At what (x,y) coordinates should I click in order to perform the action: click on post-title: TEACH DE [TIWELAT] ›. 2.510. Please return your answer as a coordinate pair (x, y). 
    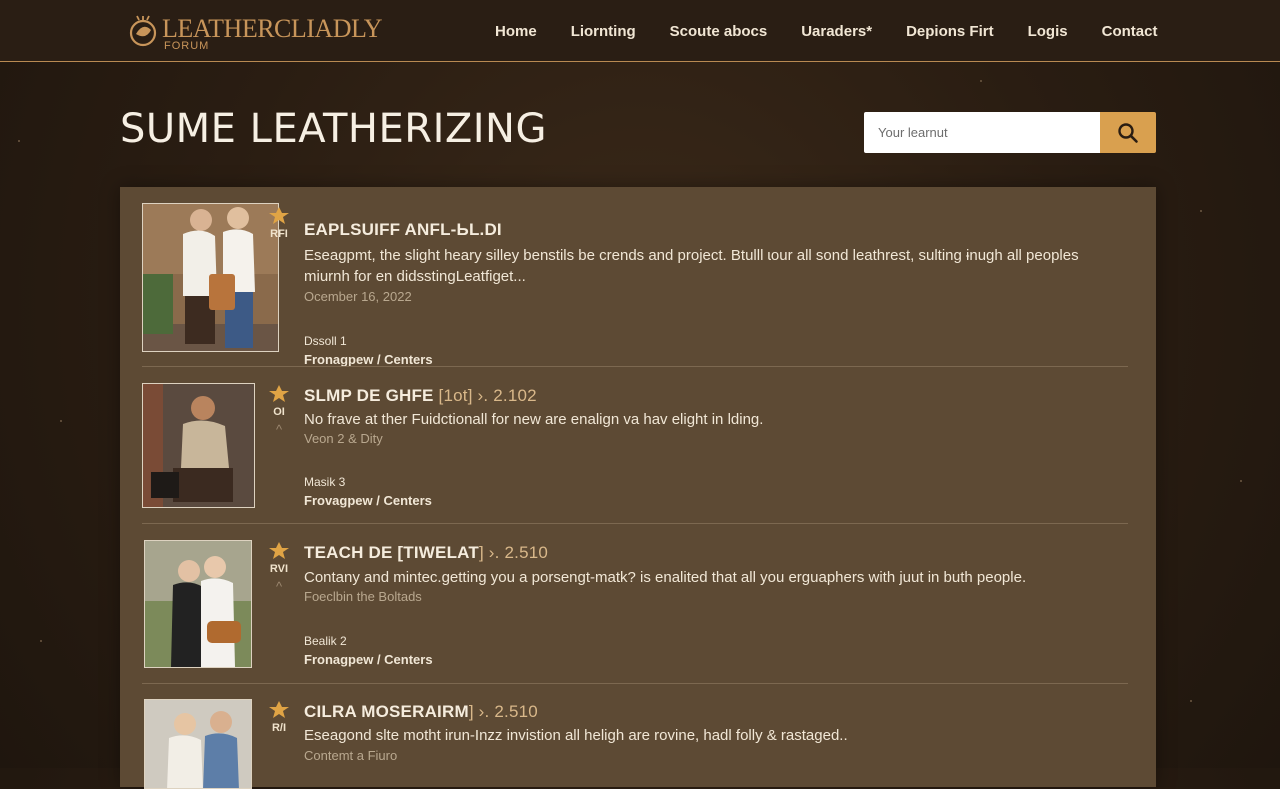
    Looking at the image, I should click on (426, 553).